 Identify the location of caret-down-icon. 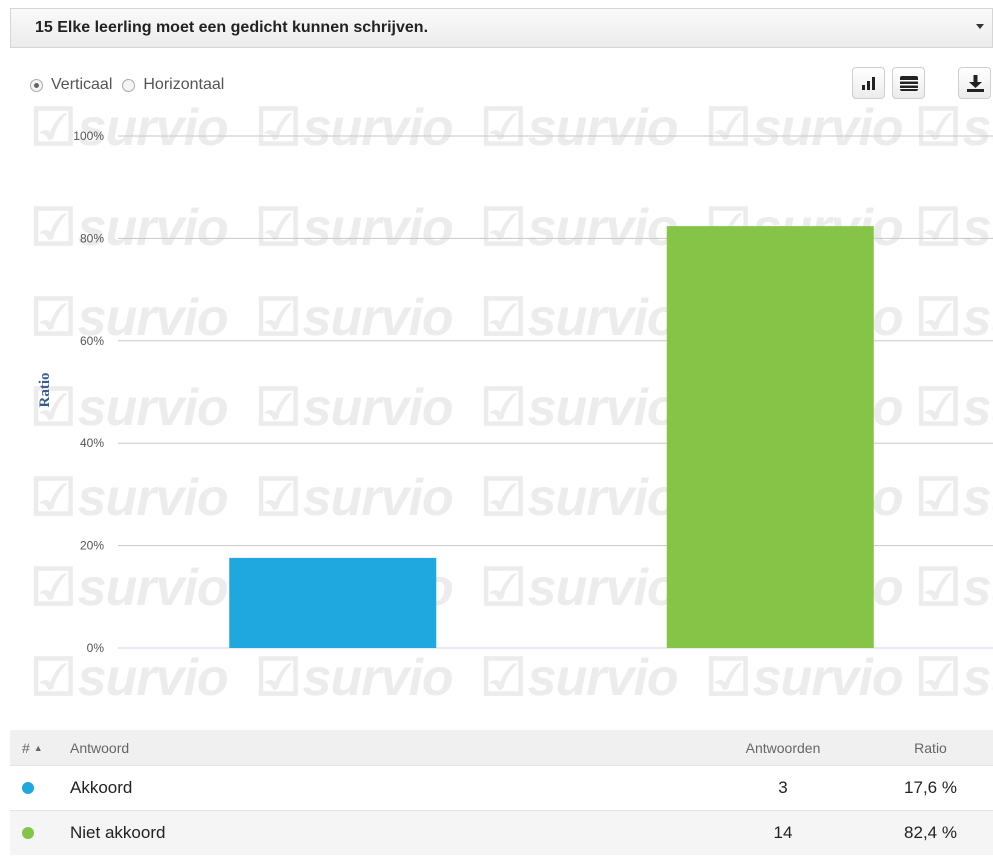
(980, 26).